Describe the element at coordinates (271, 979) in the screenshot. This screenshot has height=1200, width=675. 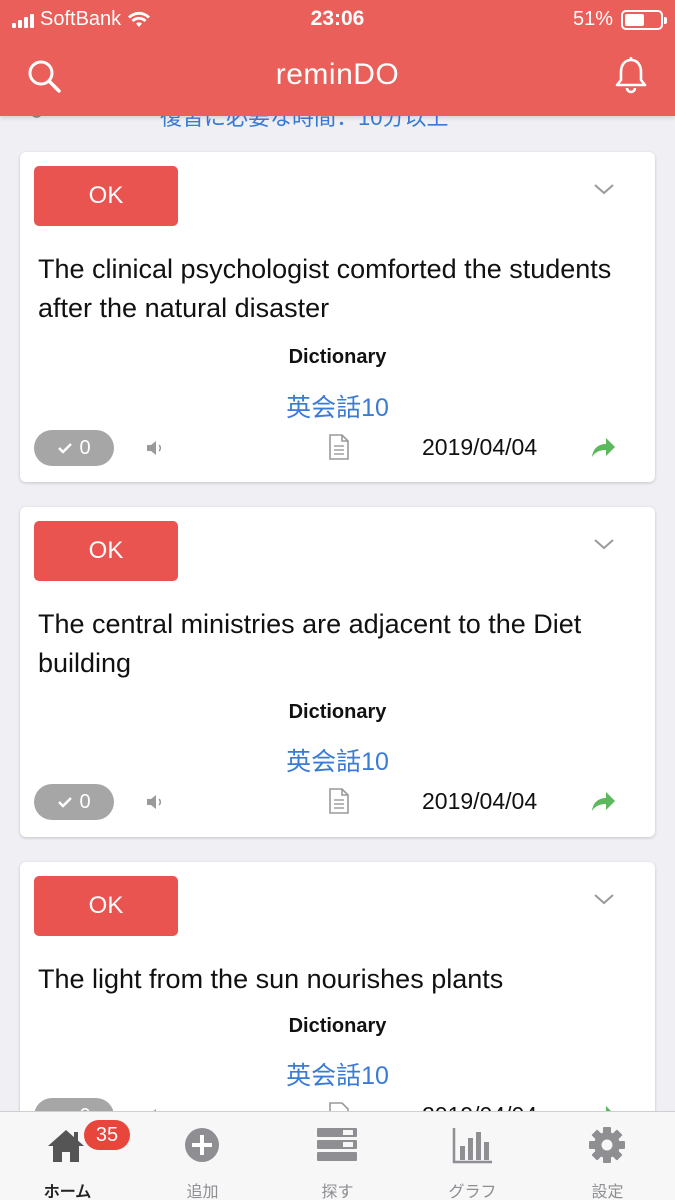
I see `card-sentence: The light from the sun nourishes plants` at that location.